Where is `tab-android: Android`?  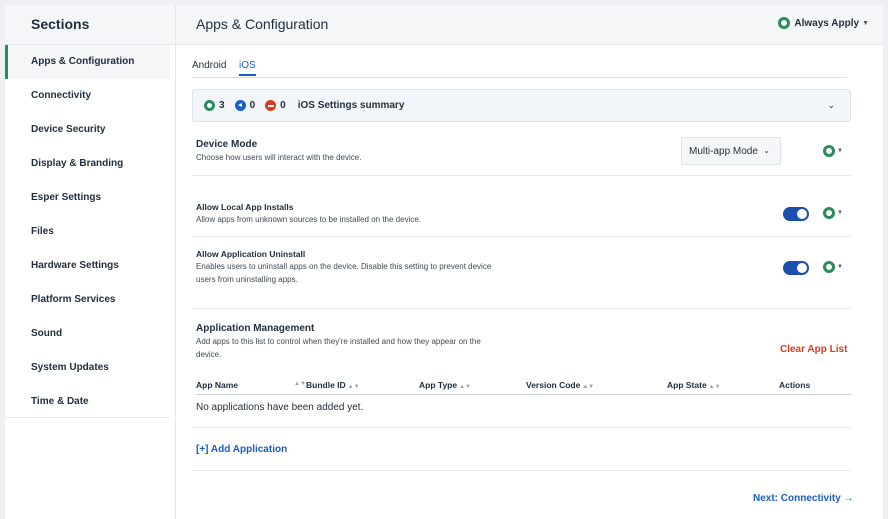 tab-android: Android is located at coordinates (209, 67).